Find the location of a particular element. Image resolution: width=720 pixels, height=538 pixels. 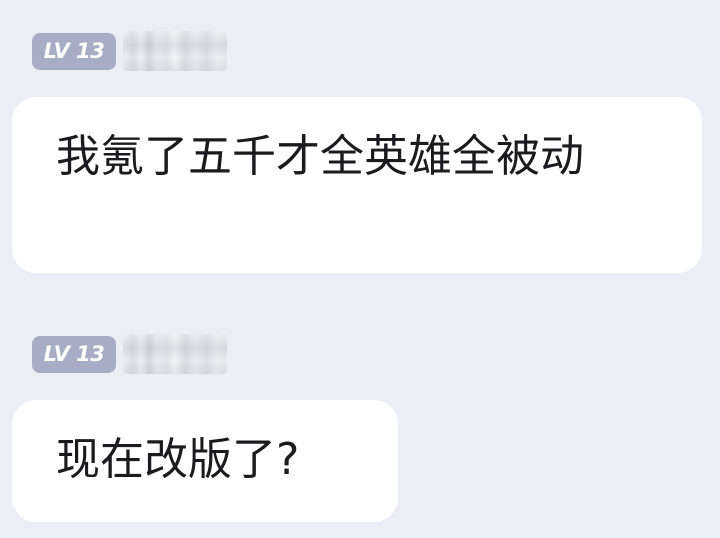

message-text: 我氪了五千才全英雄全被动 is located at coordinates (320, 156).